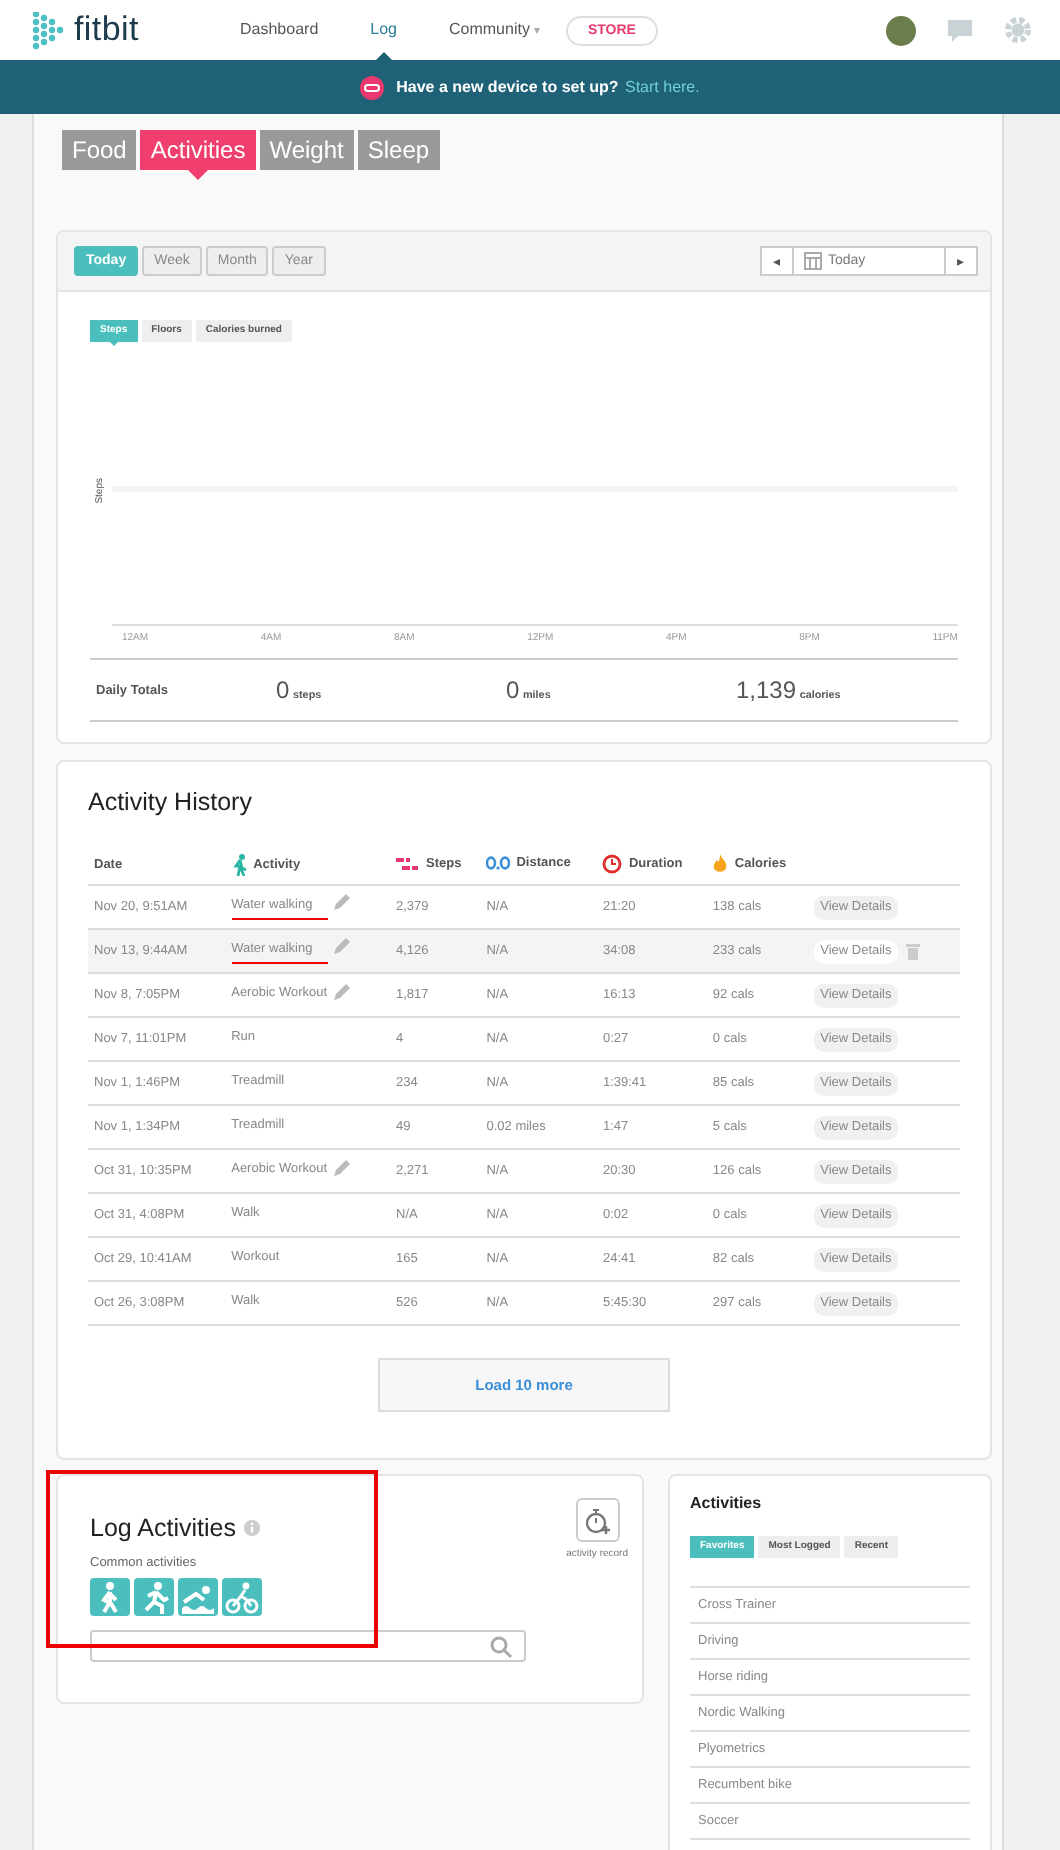 The height and width of the screenshot is (1850, 1060). What do you see at coordinates (720, 864) in the screenshot?
I see `flame-icon` at bounding box center [720, 864].